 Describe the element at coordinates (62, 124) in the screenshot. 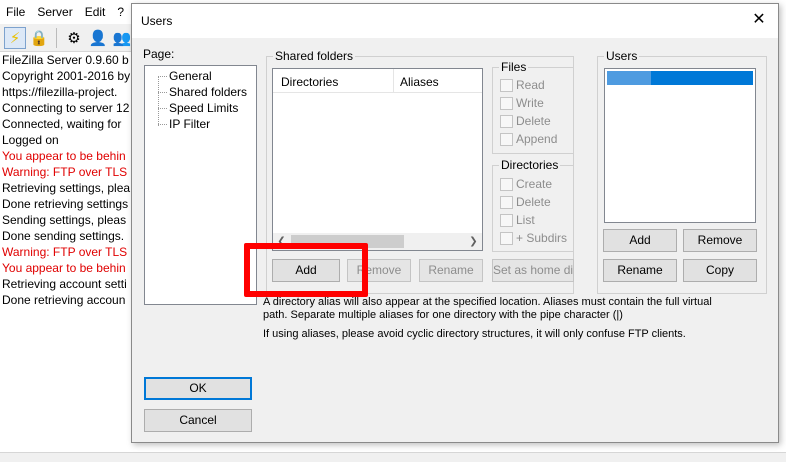

I see `log-line: Connected, waiting for` at that location.